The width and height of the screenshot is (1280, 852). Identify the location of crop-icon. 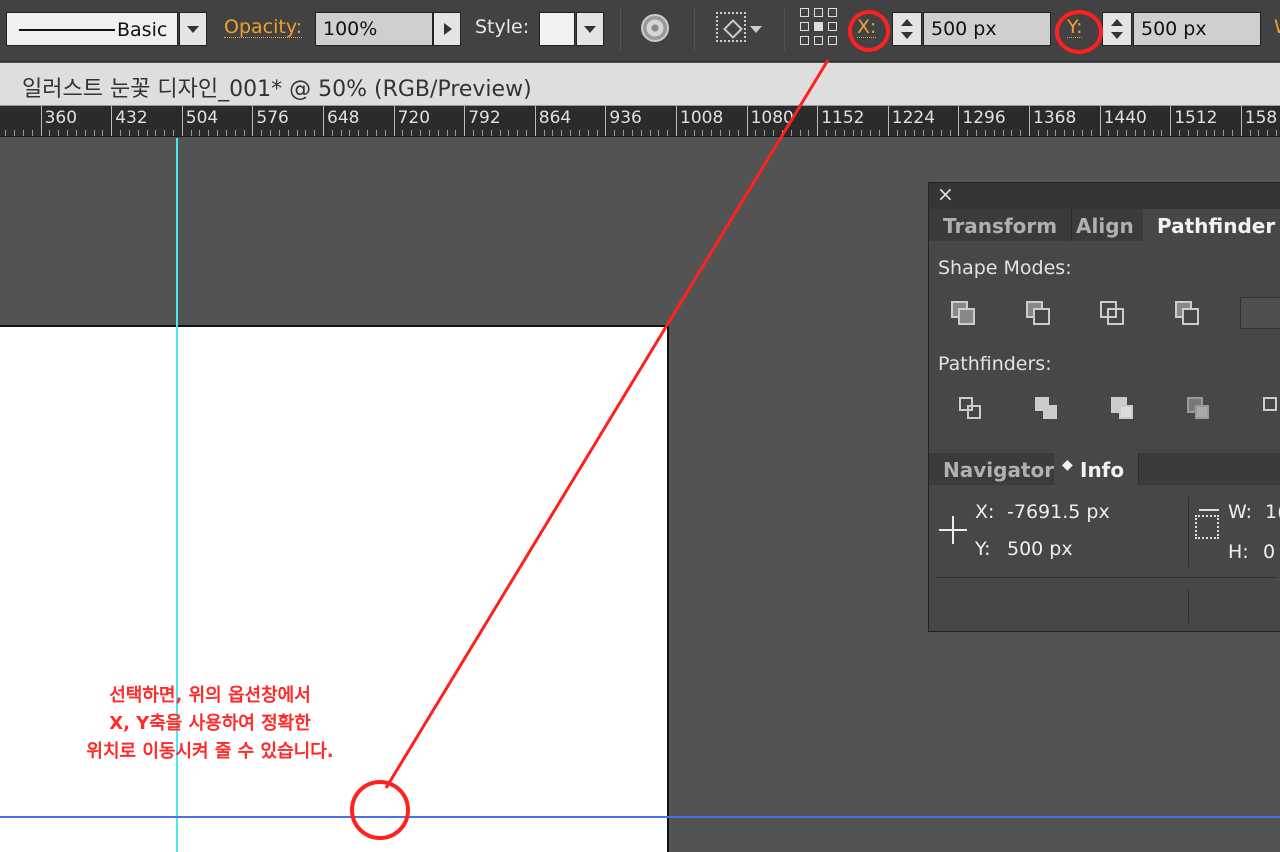
(1200, 410).